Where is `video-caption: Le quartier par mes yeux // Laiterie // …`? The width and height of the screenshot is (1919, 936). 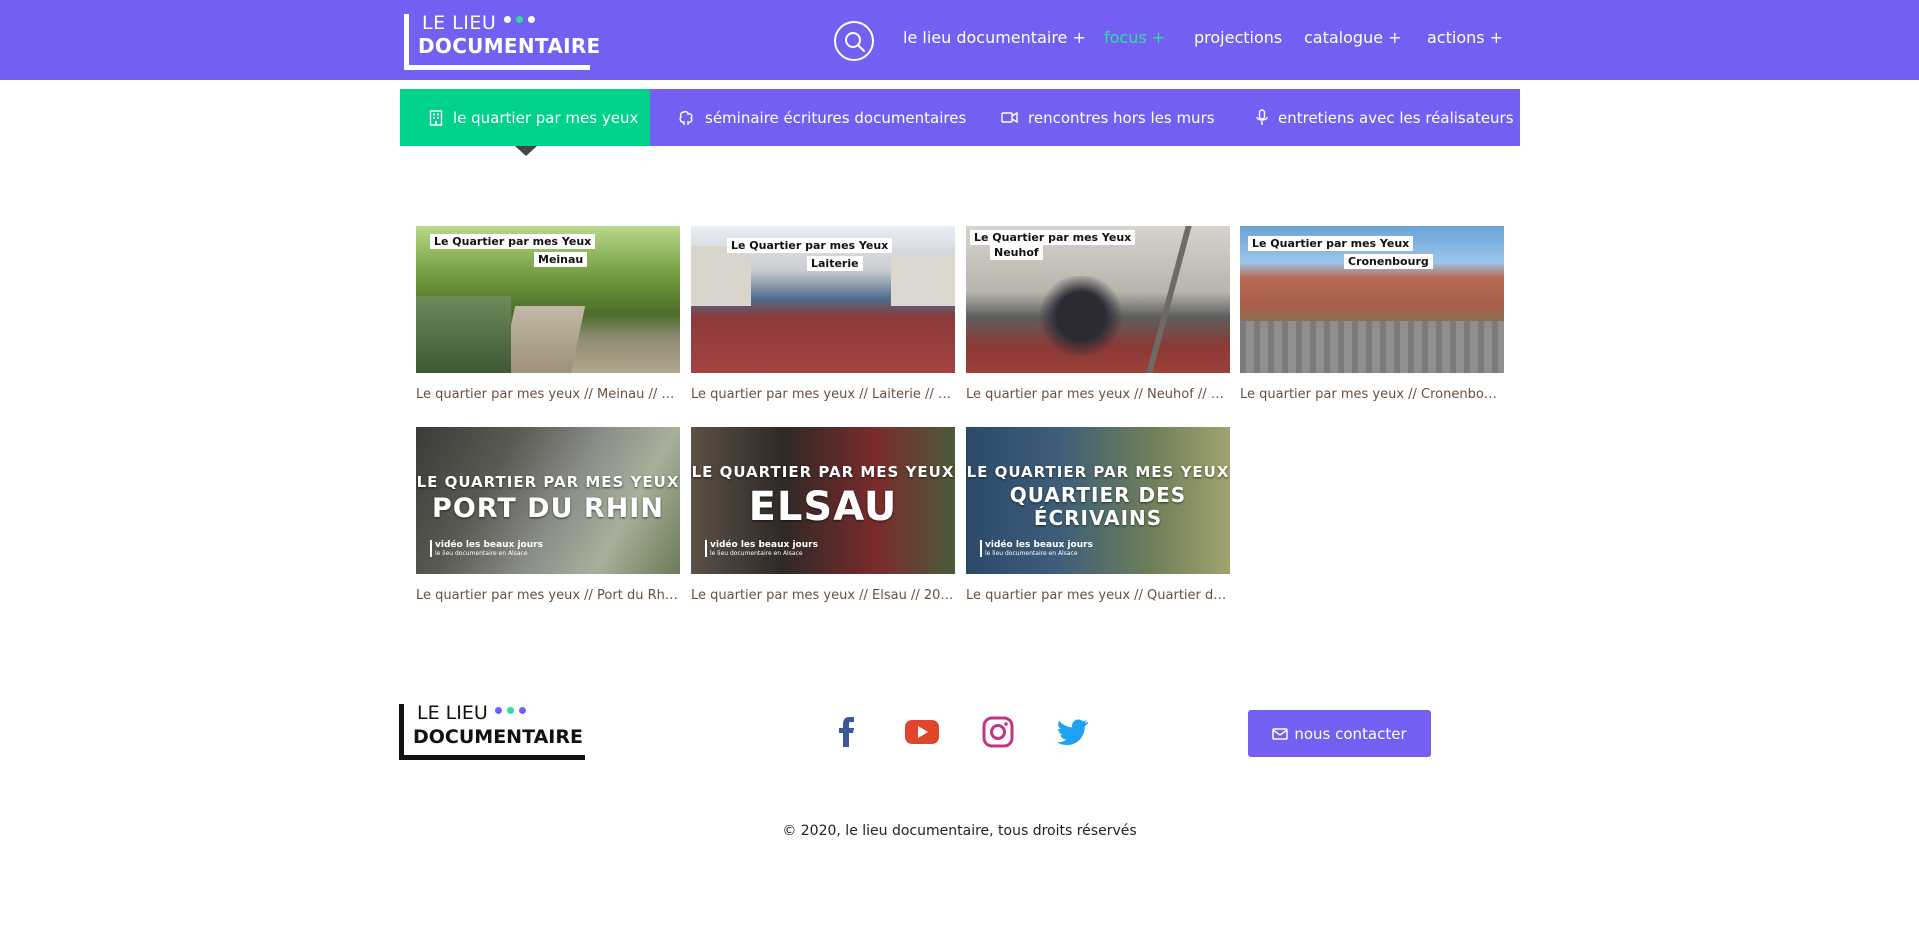
video-caption: Le quartier par mes yeux // Laiterie // … is located at coordinates (823, 394).